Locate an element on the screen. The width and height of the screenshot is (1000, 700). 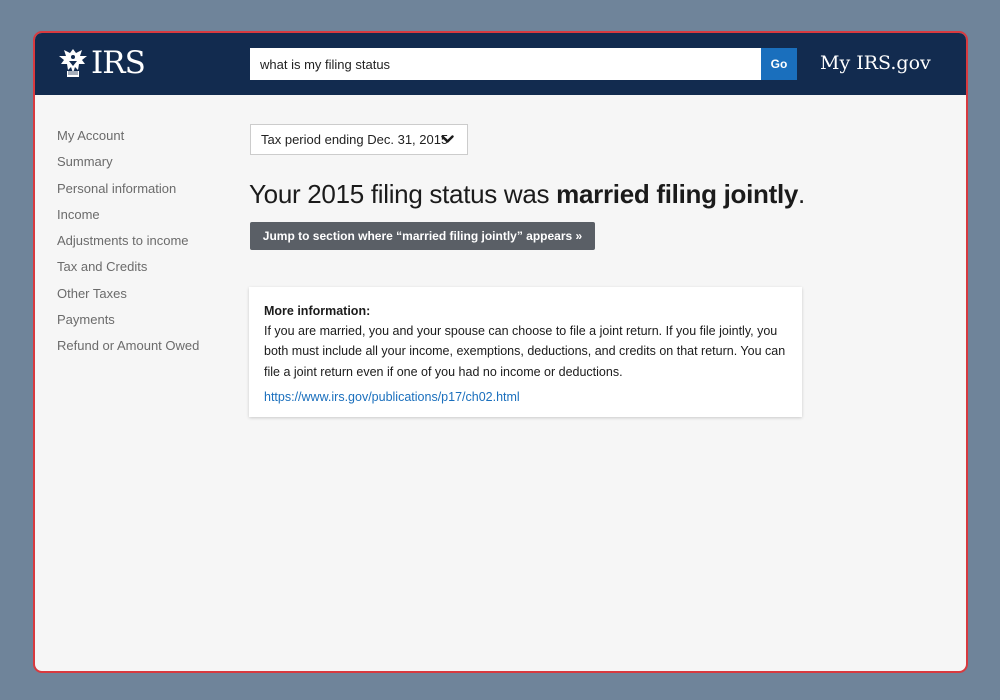
sidebar-item-summary: Summary is located at coordinates (142, 162).